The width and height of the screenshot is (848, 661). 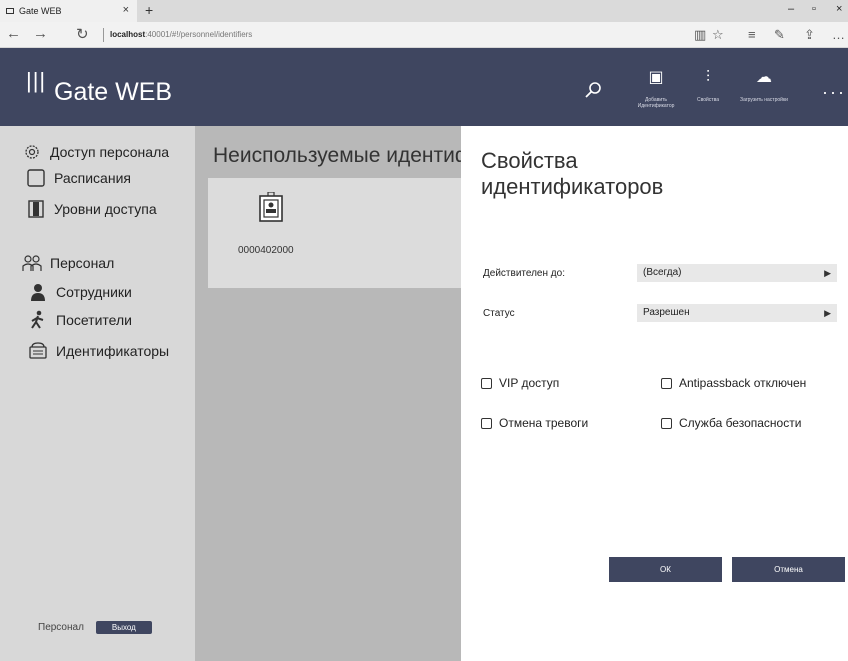 I want to click on visitor-icon, so click(x=37, y=319).